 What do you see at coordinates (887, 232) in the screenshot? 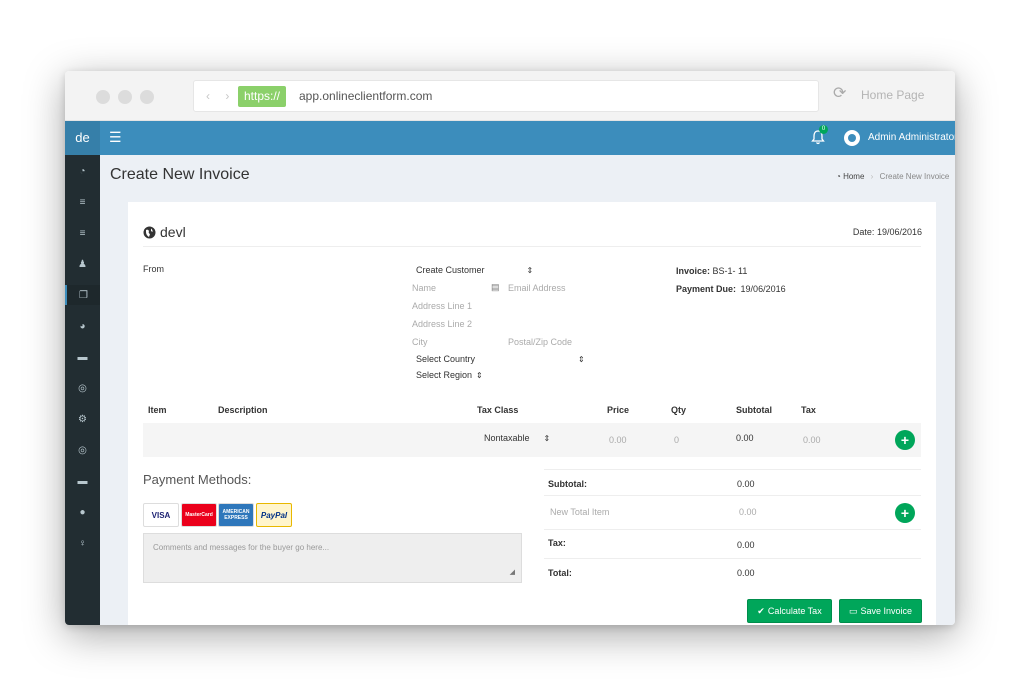
I see `invoice-date: Date: 19/06/2016` at bounding box center [887, 232].